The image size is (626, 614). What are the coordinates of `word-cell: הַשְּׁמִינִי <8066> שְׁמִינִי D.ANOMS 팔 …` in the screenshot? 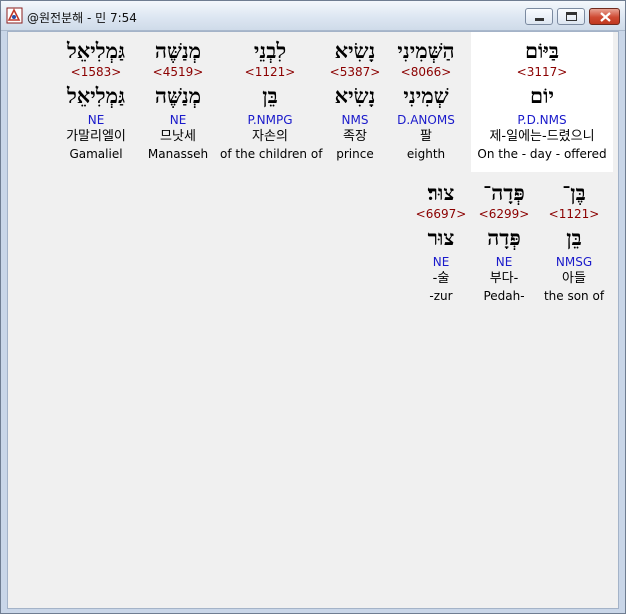 It's located at (426, 100).